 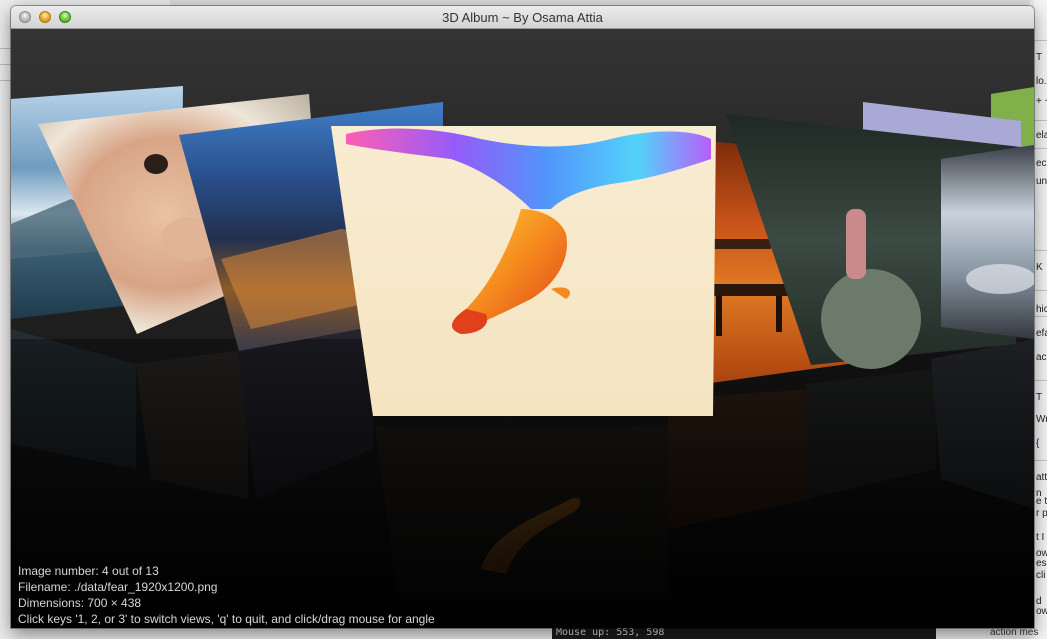 I want to click on photo-silver-car, so click(x=987, y=242).